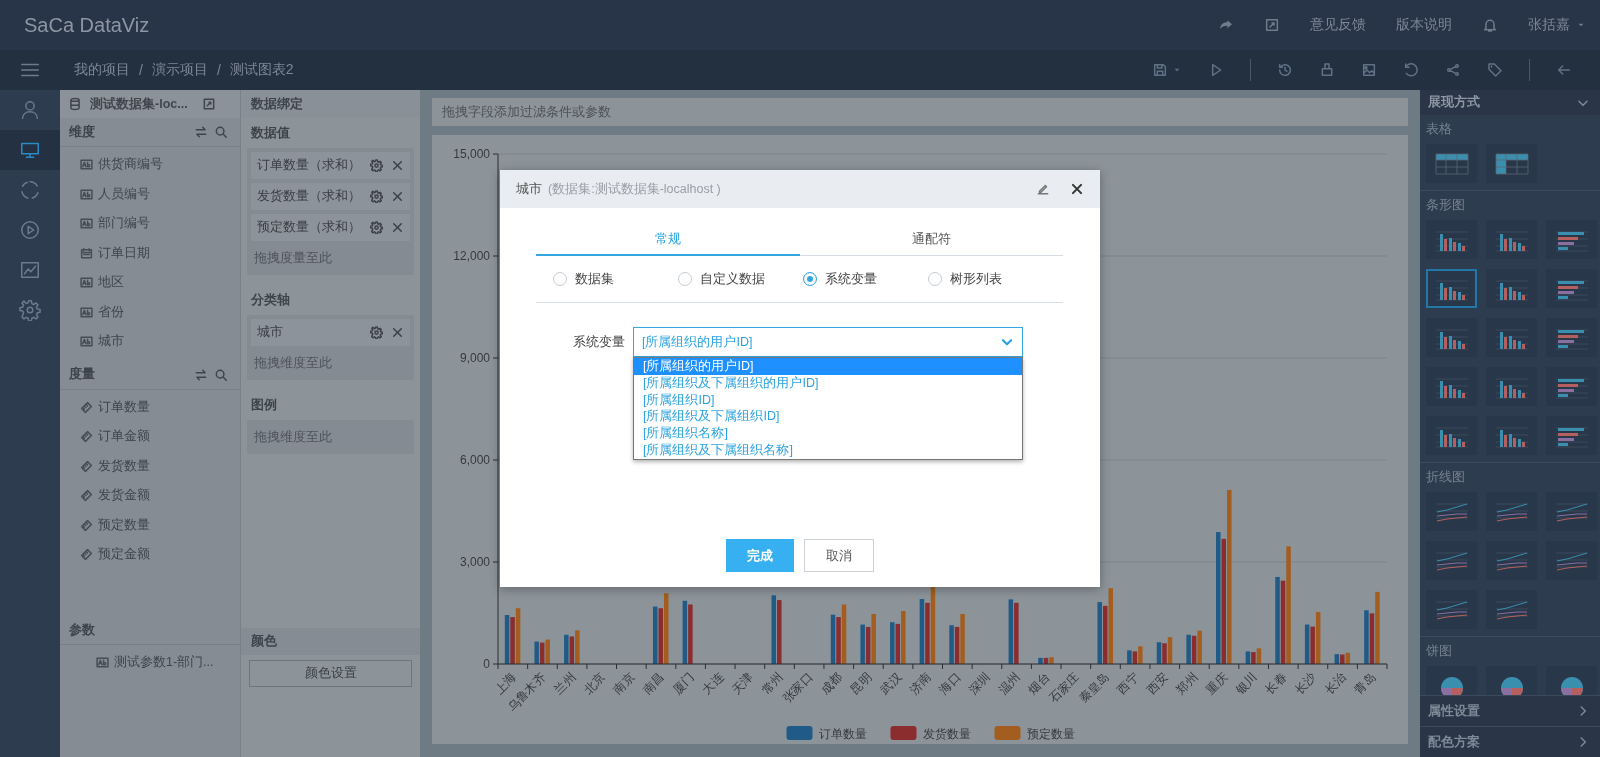 Image resolution: width=1600 pixels, height=757 pixels. I want to click on header-link: 意见反馈, so click(1338, 25).